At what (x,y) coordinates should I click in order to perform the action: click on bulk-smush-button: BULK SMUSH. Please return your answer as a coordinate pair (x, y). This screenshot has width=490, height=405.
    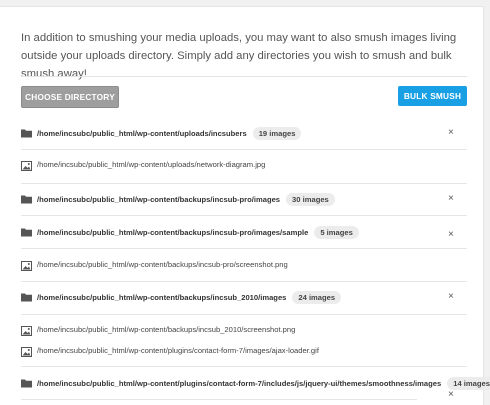
    Looking at the image, I should click on (432, 96).